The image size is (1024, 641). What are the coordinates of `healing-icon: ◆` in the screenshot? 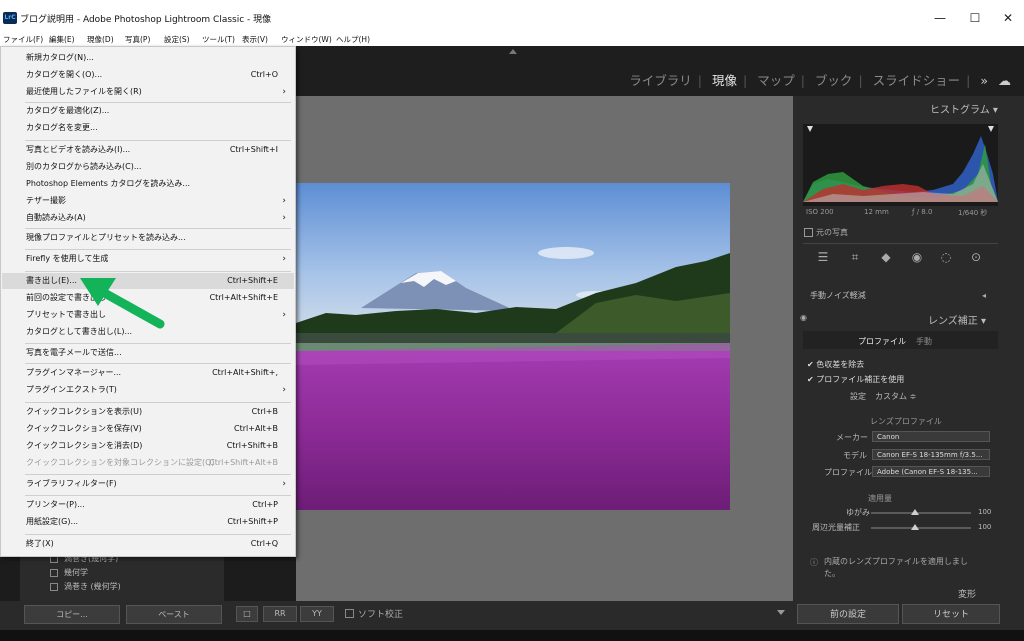 It's located at (886, 257).